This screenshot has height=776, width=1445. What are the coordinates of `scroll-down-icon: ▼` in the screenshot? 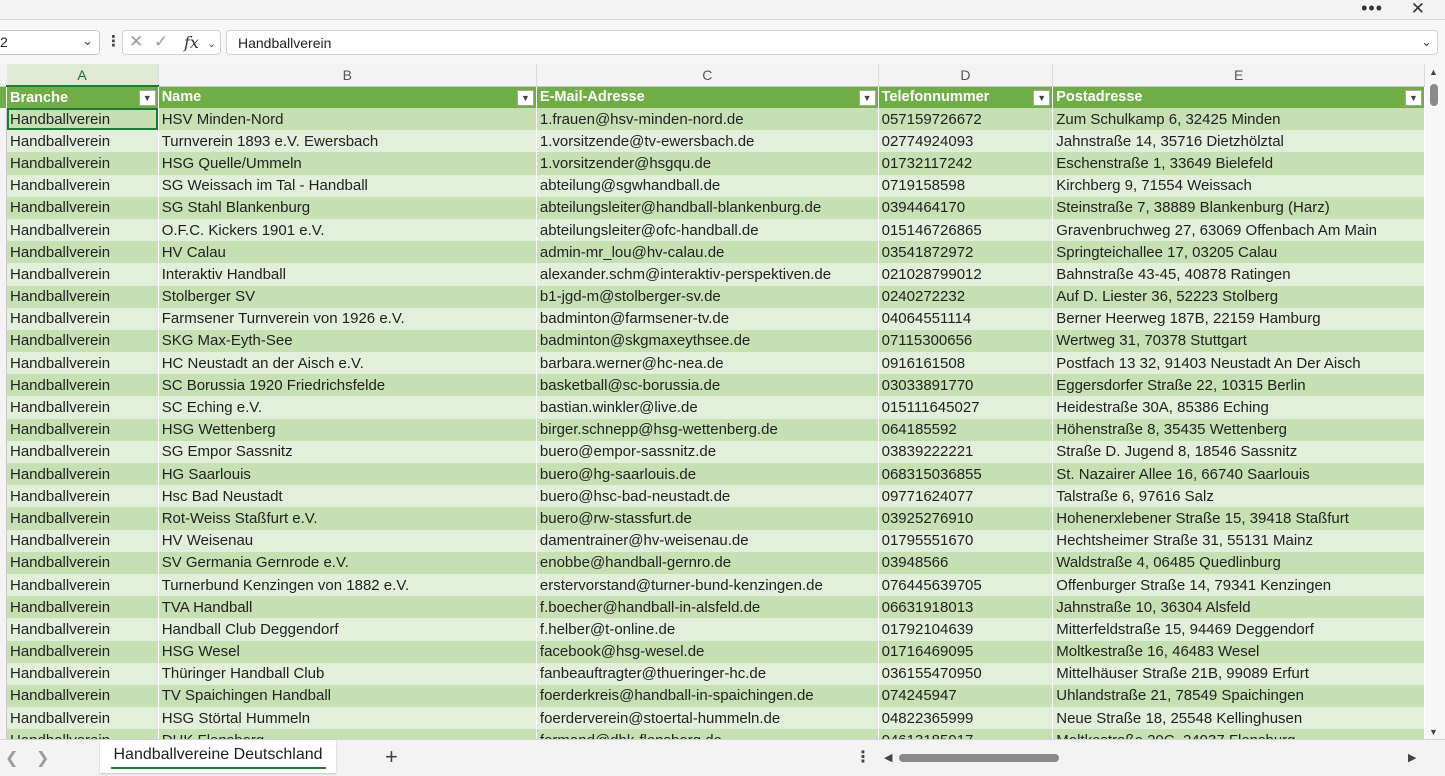 It's located at (1433, 732).